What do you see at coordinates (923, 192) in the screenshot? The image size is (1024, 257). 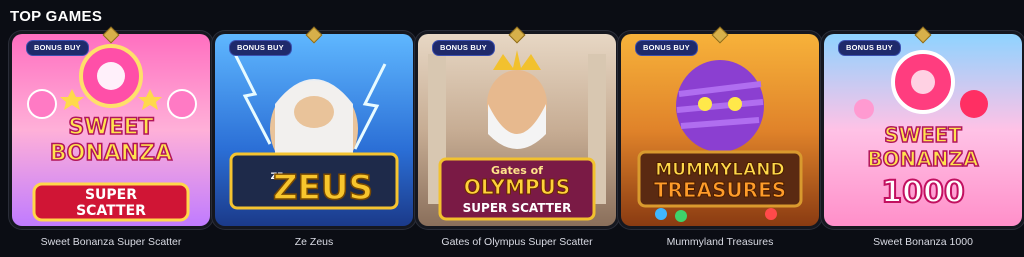 I see `logo-line-3: 1000` at bounding box center [923, 192].